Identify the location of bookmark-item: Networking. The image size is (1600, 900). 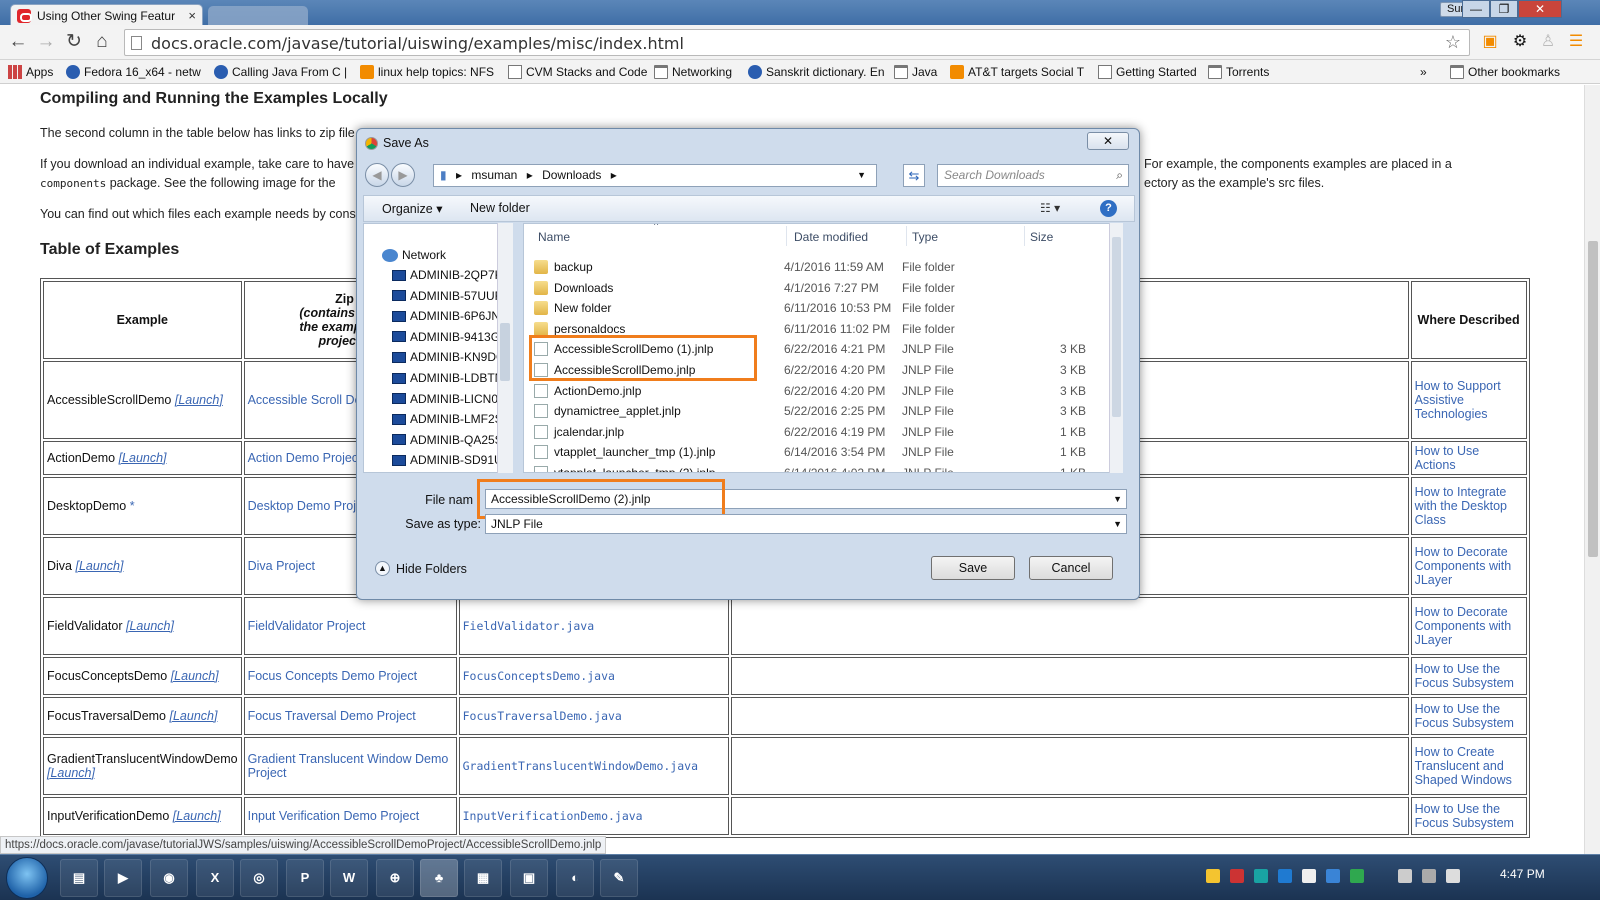
(697, 72).